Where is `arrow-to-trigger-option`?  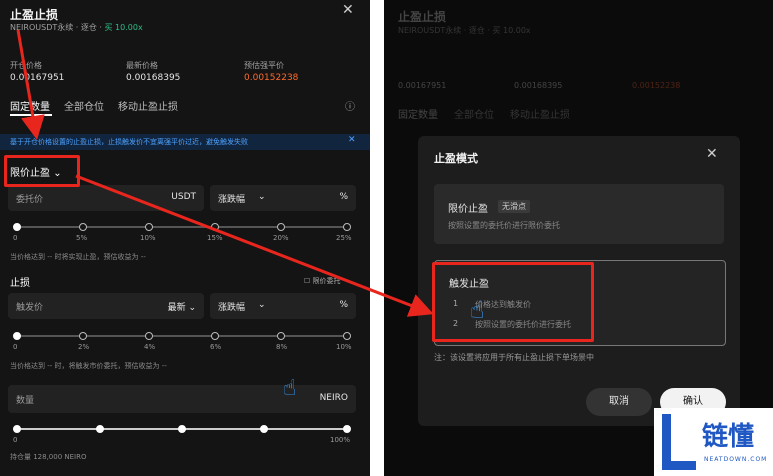 arrow-to-trigger-option is located at coordinates (254, 245).